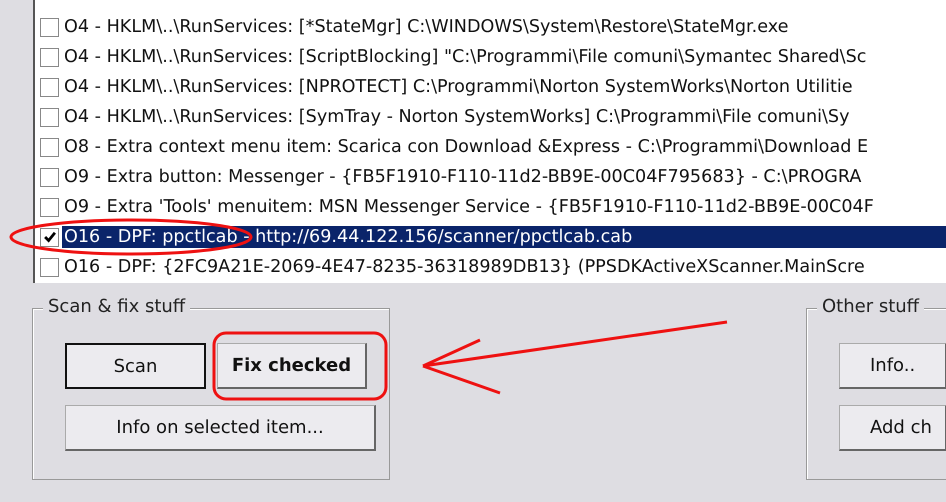 The height and width of the screenshot is (502, 946). What do you see at coordinates (504, 237) in the screenshot?
I see `list-item: O16 - DPF: ppctlcab - http://69.44.122.156/scanner/ppctlcab.cab` at bounding box center [504, 237].